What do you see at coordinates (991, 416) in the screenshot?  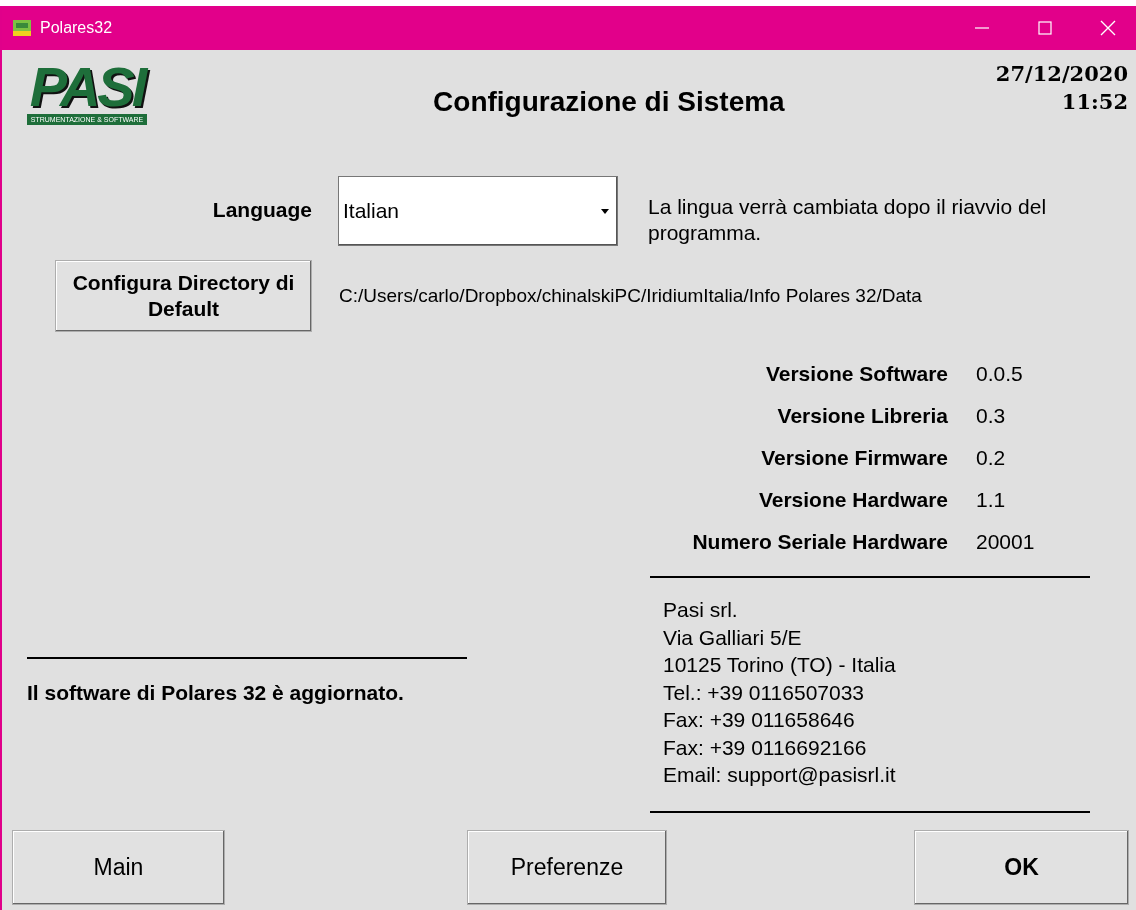 I see `version-value: 0.3` at bounding box center [991, 416].